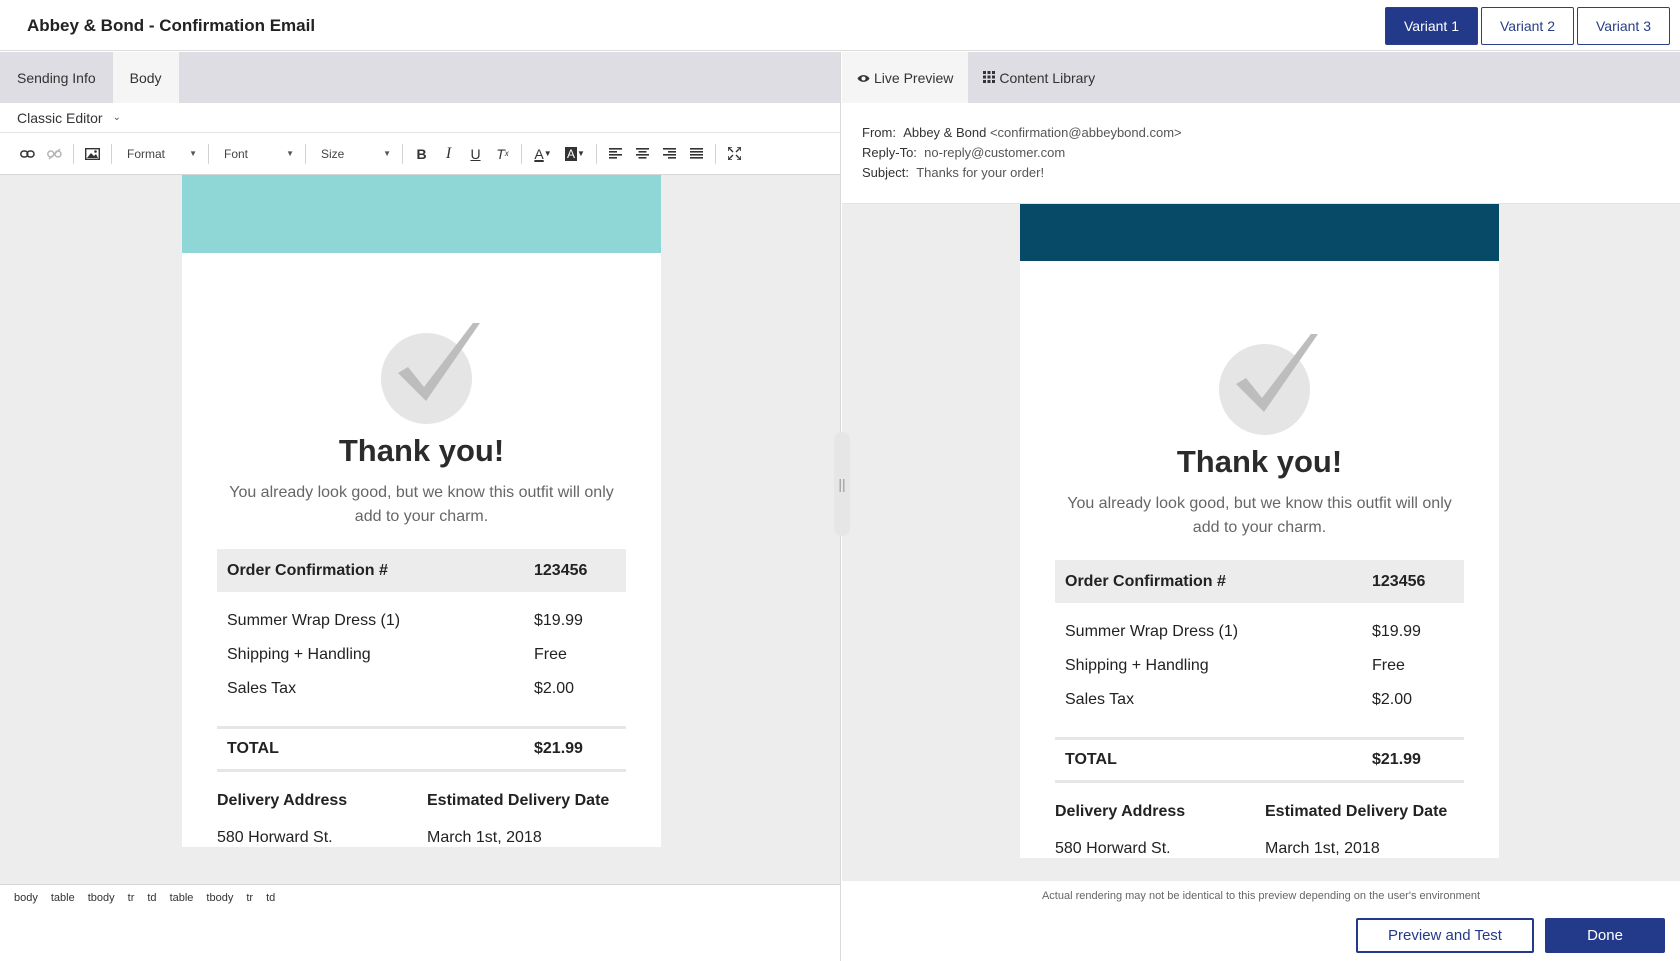  Describe the element at coordinates (642, 154) in the screenshot. I see `align-center-icon` at that location.